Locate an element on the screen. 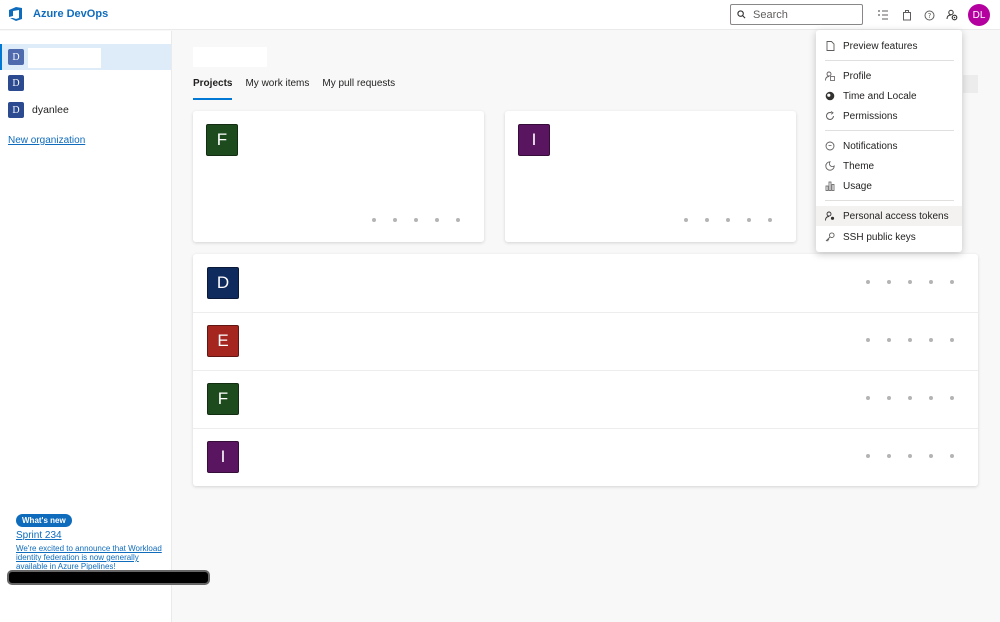 The width and height of the screenshot is (1000, 622). chart-icon is located at coordinates (830, 186).